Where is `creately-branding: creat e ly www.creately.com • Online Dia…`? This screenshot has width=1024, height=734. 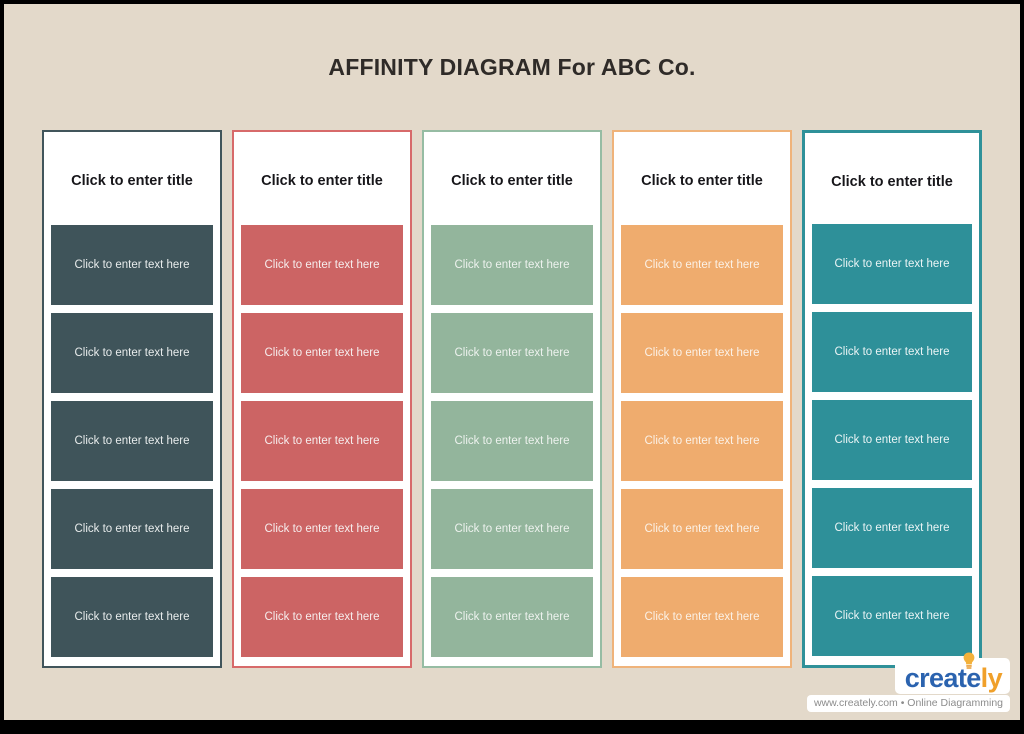 creately-branding: creat e ly www.creately.com • Online Dia… is located at coordinates (910, 683).